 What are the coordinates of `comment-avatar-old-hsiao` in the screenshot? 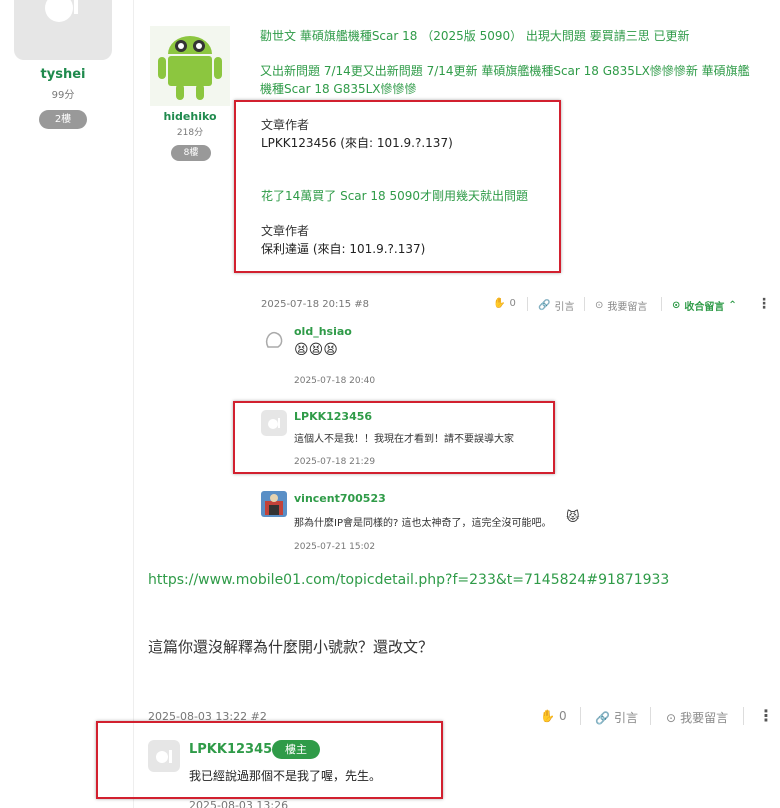 It's located at (274, 339).